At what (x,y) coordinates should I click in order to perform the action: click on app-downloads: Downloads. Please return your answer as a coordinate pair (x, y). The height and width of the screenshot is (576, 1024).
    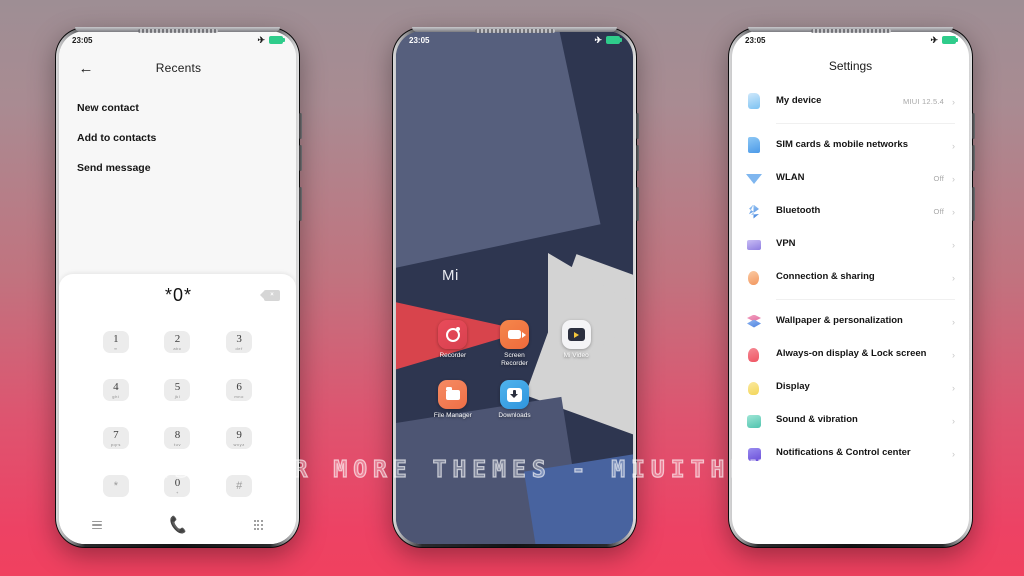
    Looking at the image, I should click on (515, 400).